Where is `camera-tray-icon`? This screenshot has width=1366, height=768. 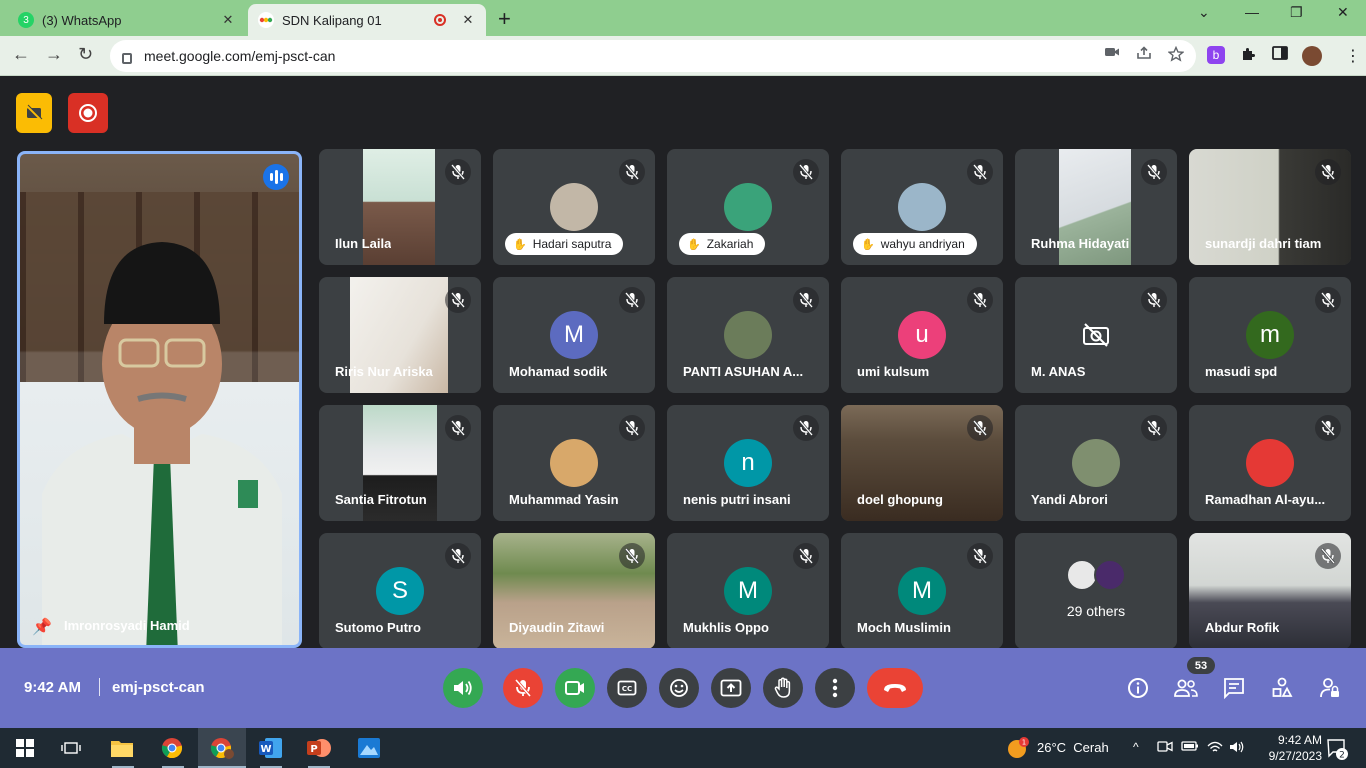
camera-tray-icon is located at coordinates (1165, 747).